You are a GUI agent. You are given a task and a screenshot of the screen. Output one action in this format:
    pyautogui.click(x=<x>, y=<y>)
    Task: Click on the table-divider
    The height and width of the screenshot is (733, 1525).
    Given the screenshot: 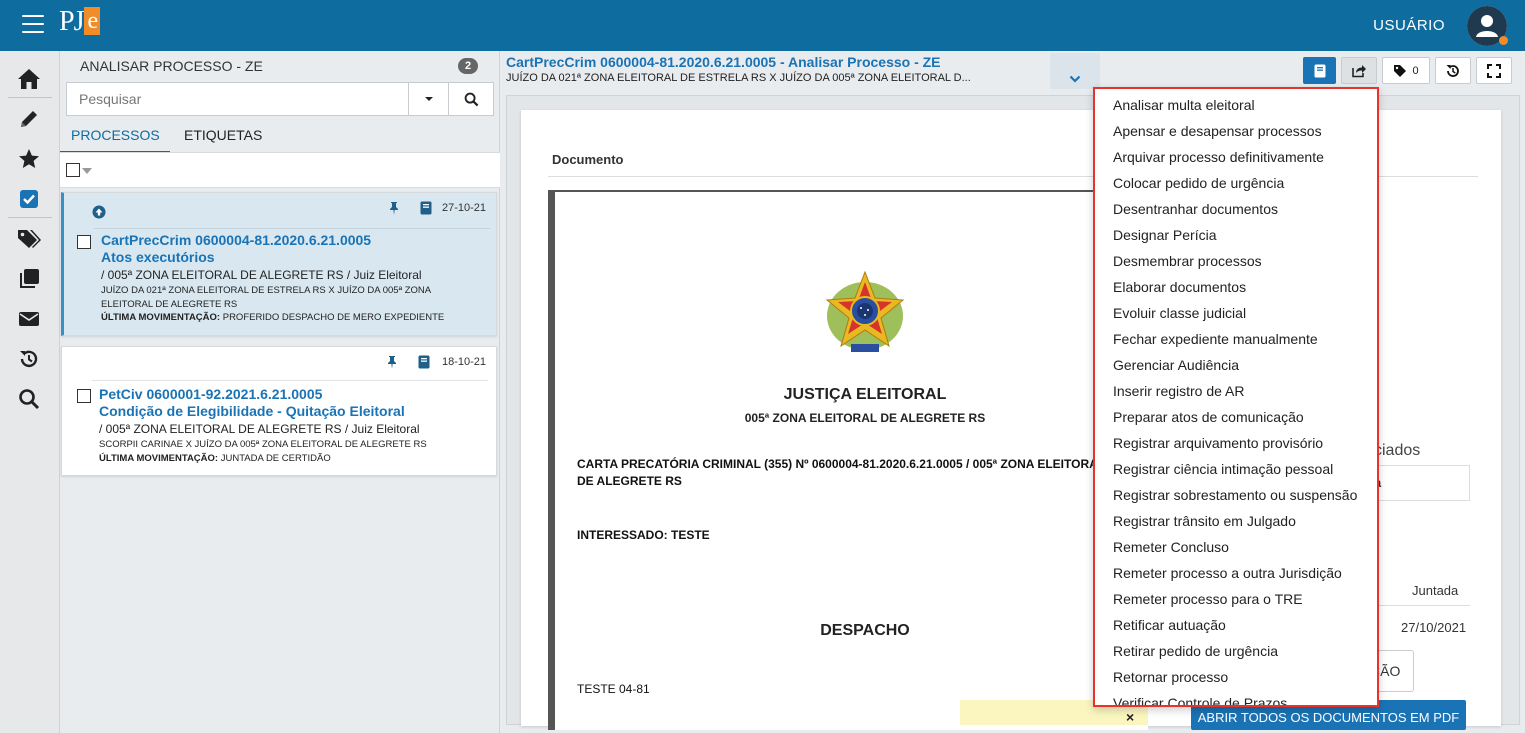 What is the action you would take?
    pyautogui.click(x=1422, y=605)
    